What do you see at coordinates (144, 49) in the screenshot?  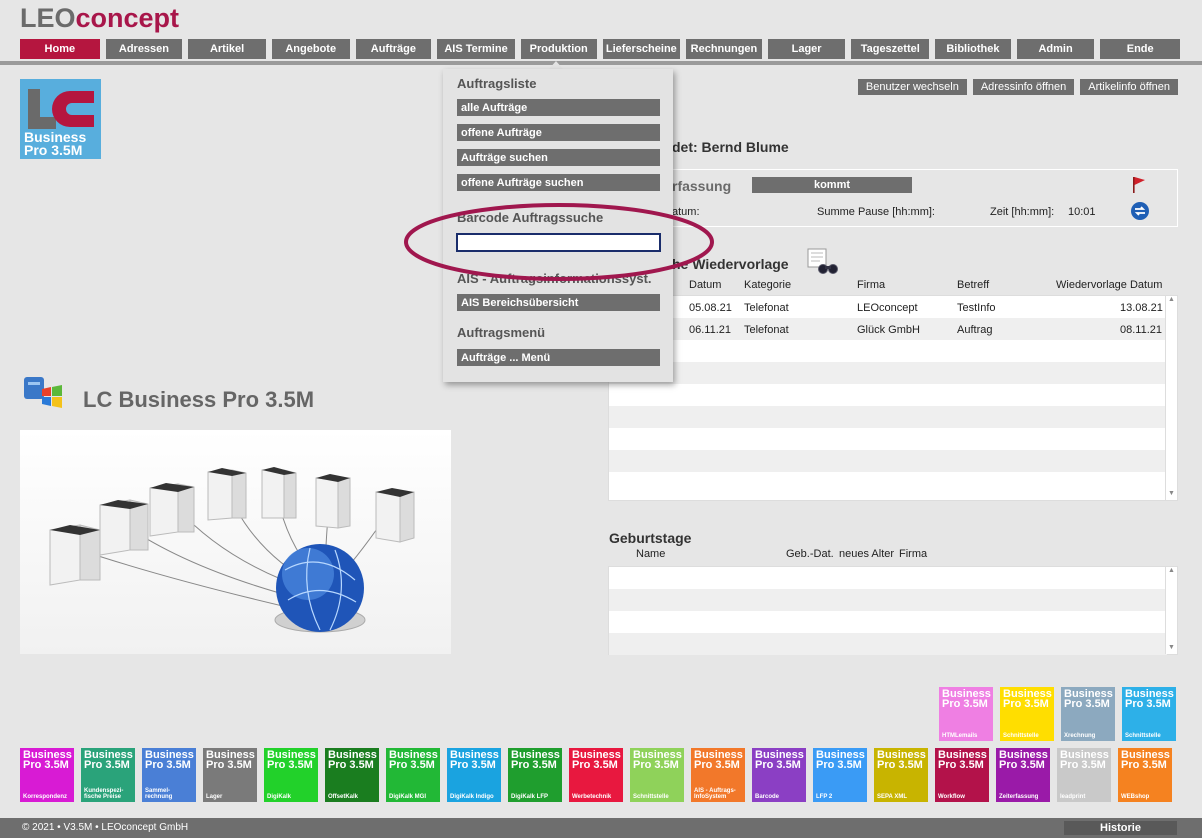 I see `nav-adressen: Adressen` at bounding box center [144, 49].